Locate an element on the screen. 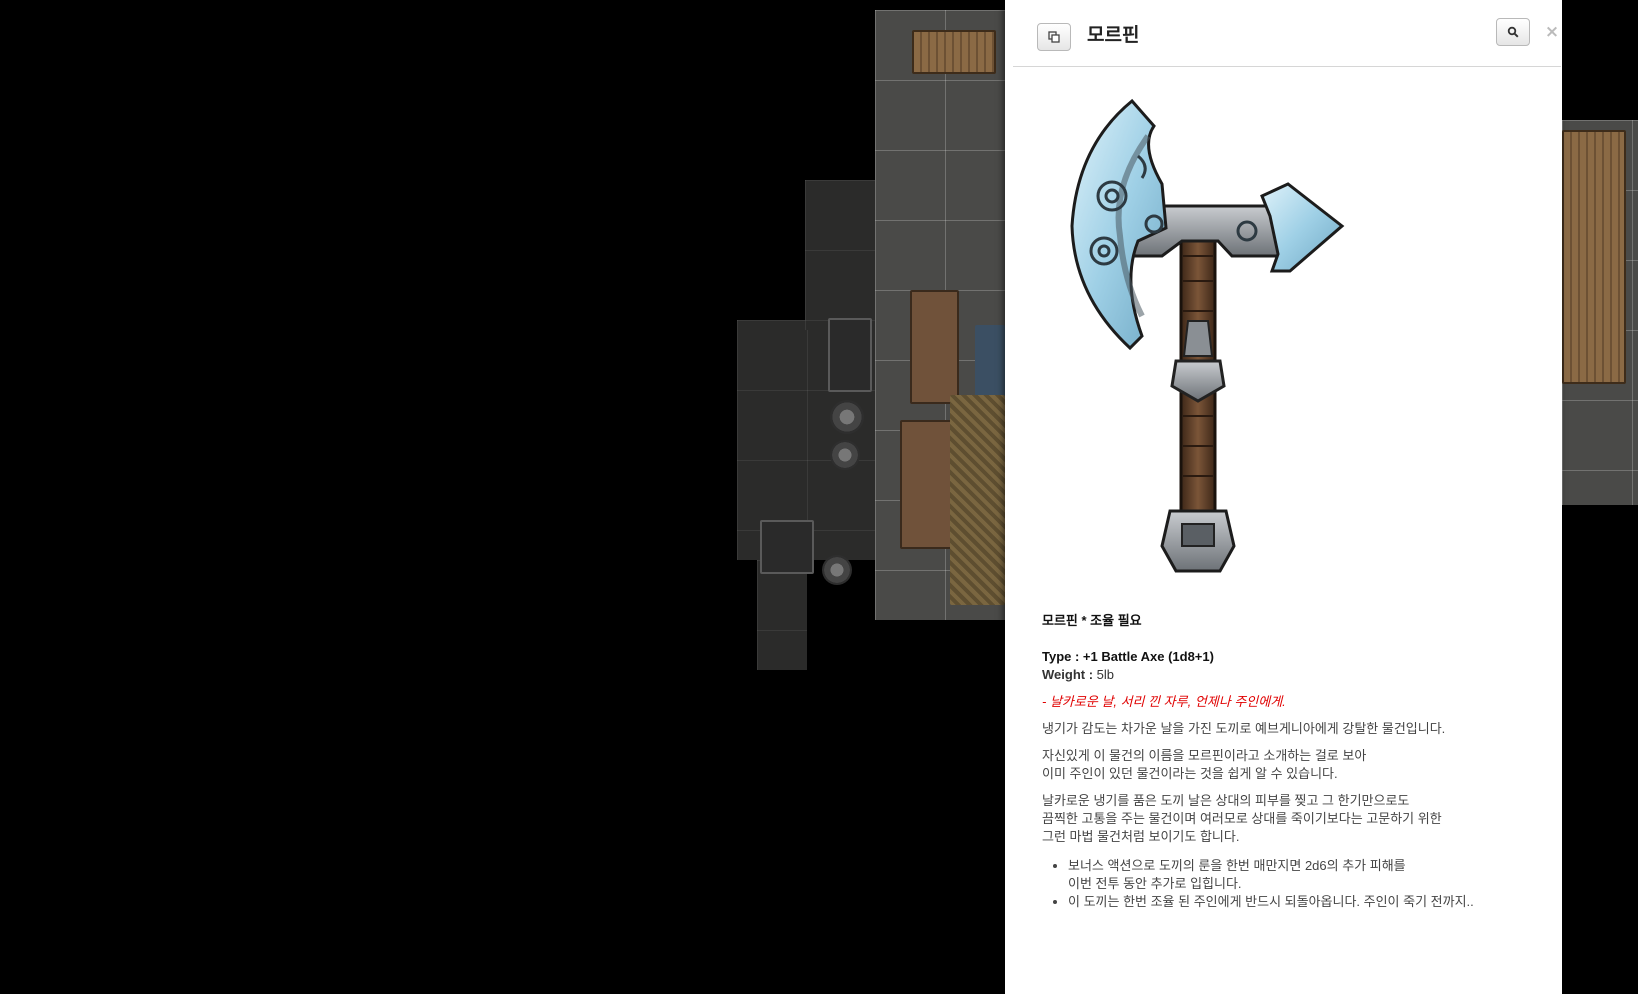 The image size is (1638, 994). item-heading: 모르핀 * 조율 필요 is located at coordinates (1092, 620).